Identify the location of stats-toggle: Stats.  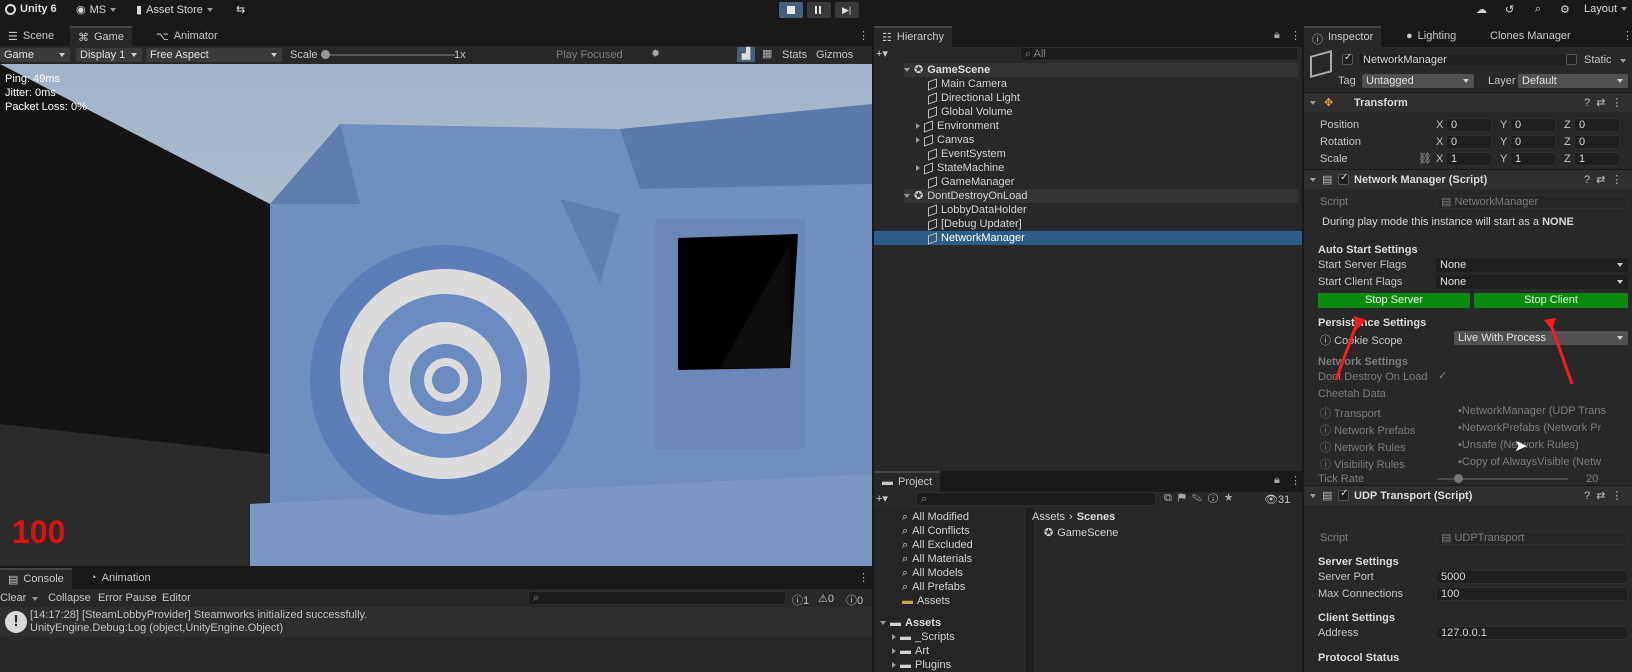
(794, 55).